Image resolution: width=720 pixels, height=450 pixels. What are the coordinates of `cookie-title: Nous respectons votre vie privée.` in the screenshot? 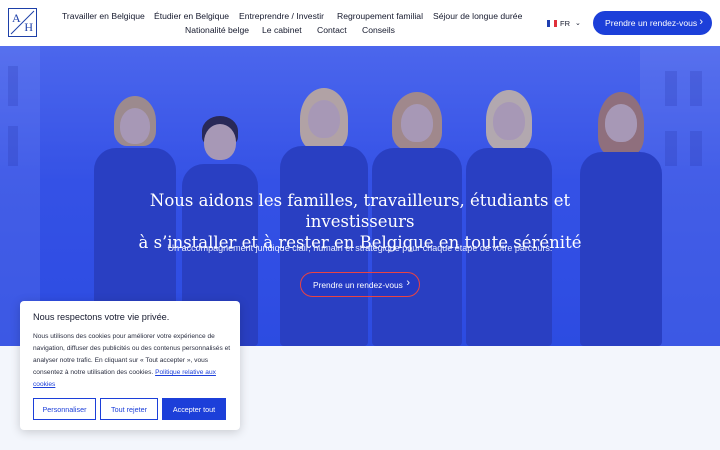 It's located at (101, 317).